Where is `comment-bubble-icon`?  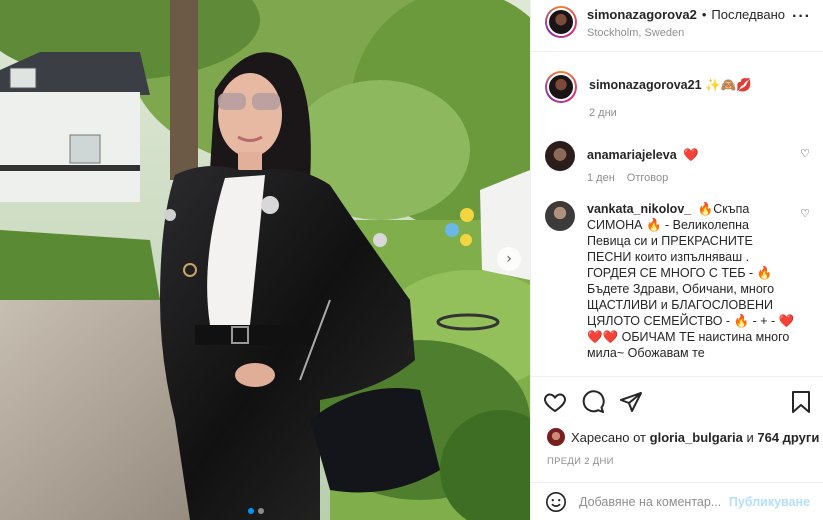
comment-bubble-icon is located at coordinates (593, 401).